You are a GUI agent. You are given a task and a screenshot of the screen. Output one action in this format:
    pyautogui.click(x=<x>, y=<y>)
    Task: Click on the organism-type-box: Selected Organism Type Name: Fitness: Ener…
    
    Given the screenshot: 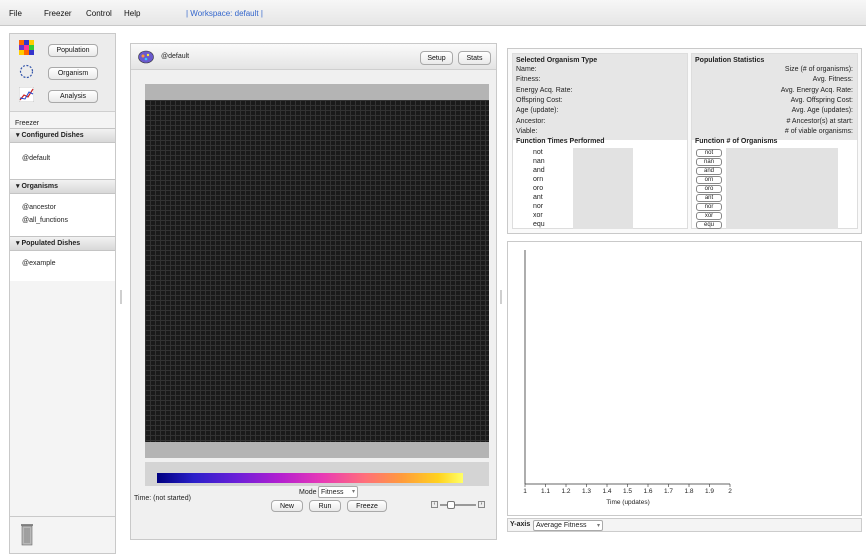 What is the action you would take?
    pyautogui.click(x=600, y=141)
    